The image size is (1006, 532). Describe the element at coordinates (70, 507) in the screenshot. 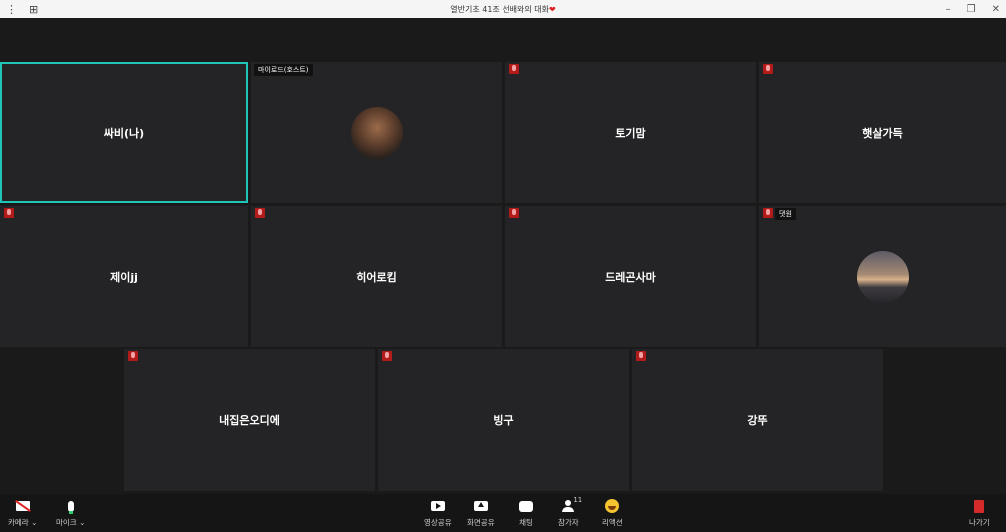

I see `mic-icon` at that location.